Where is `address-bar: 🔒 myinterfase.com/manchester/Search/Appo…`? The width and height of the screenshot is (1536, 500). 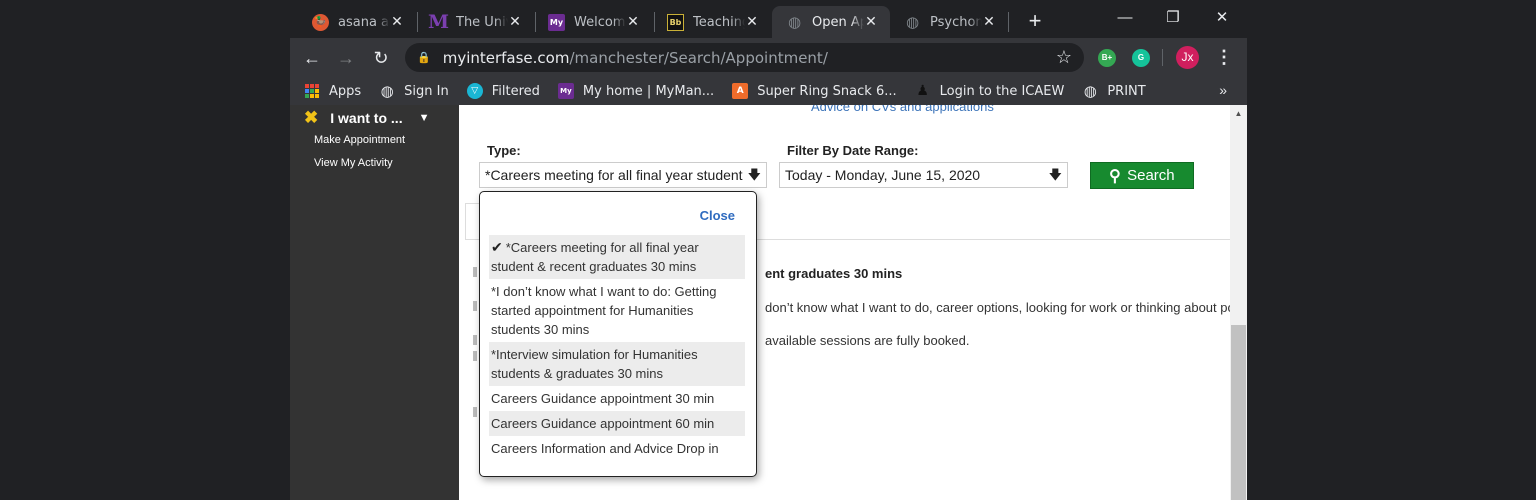 address-bar: 🔒 myinterfase.com/manchester/Search/Appo… is located at coordinates (744, 57).